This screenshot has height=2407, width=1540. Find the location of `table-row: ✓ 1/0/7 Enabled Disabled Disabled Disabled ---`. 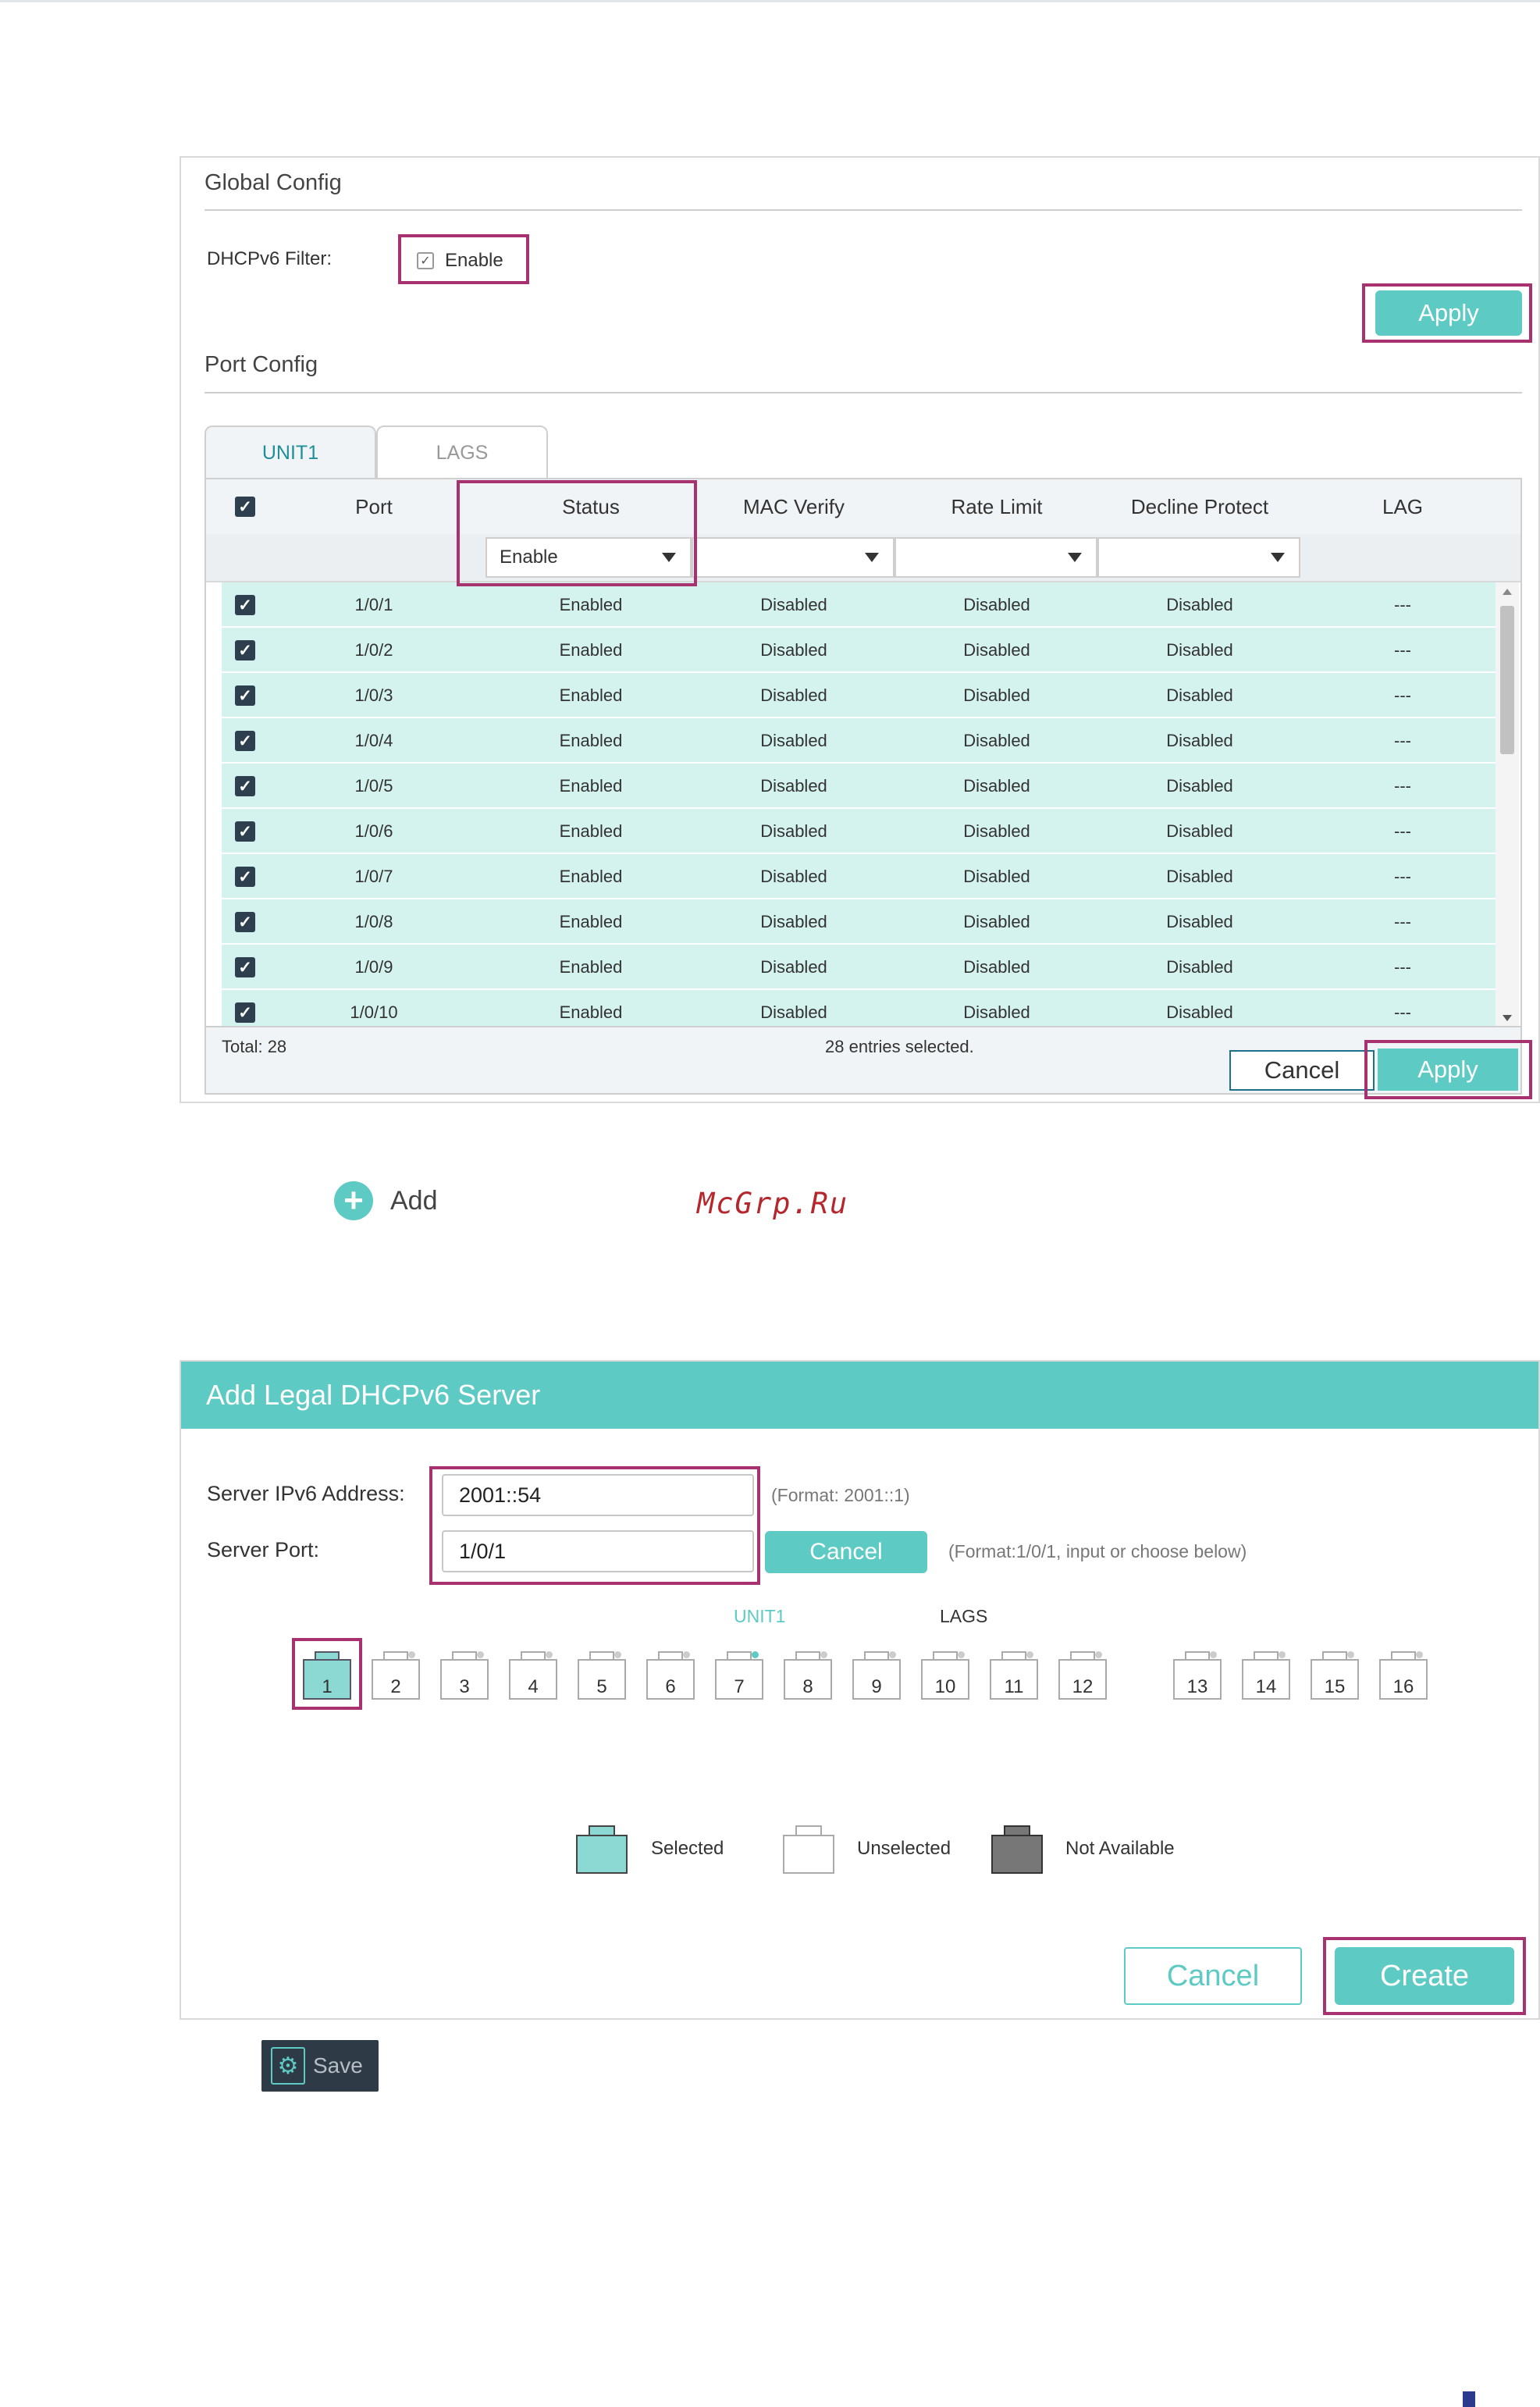

table-row: ✓ 1/0/7 Enabled Disabled Disabled Disabled --- is located at coordinates (866, 876).